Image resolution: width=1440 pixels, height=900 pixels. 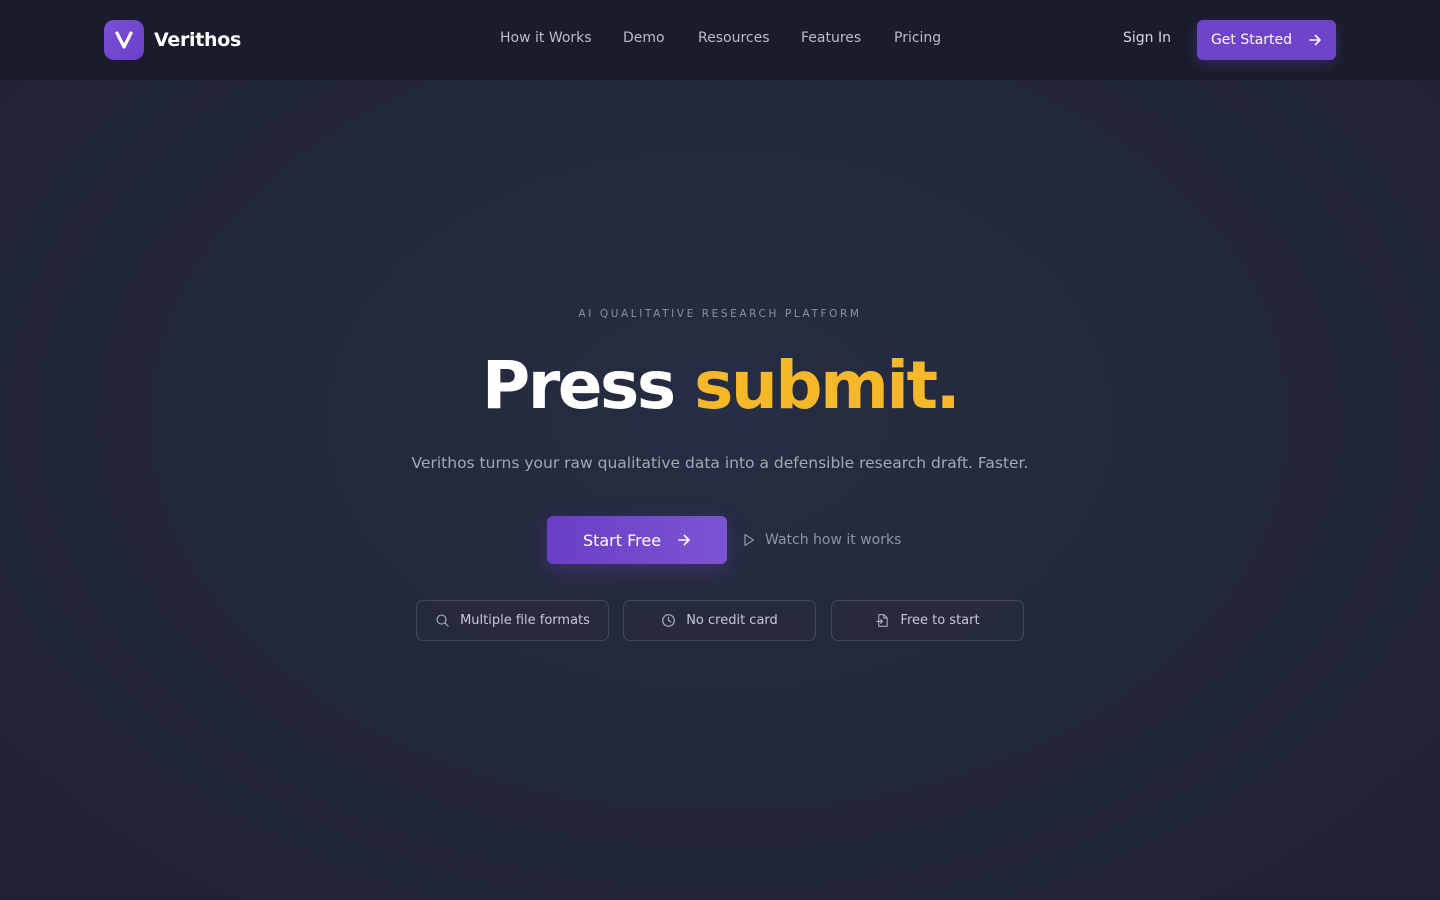 What do you see at coordinates (442, 620) in the screenshot?
I see `search-icon` at bounding box center [442, 620].